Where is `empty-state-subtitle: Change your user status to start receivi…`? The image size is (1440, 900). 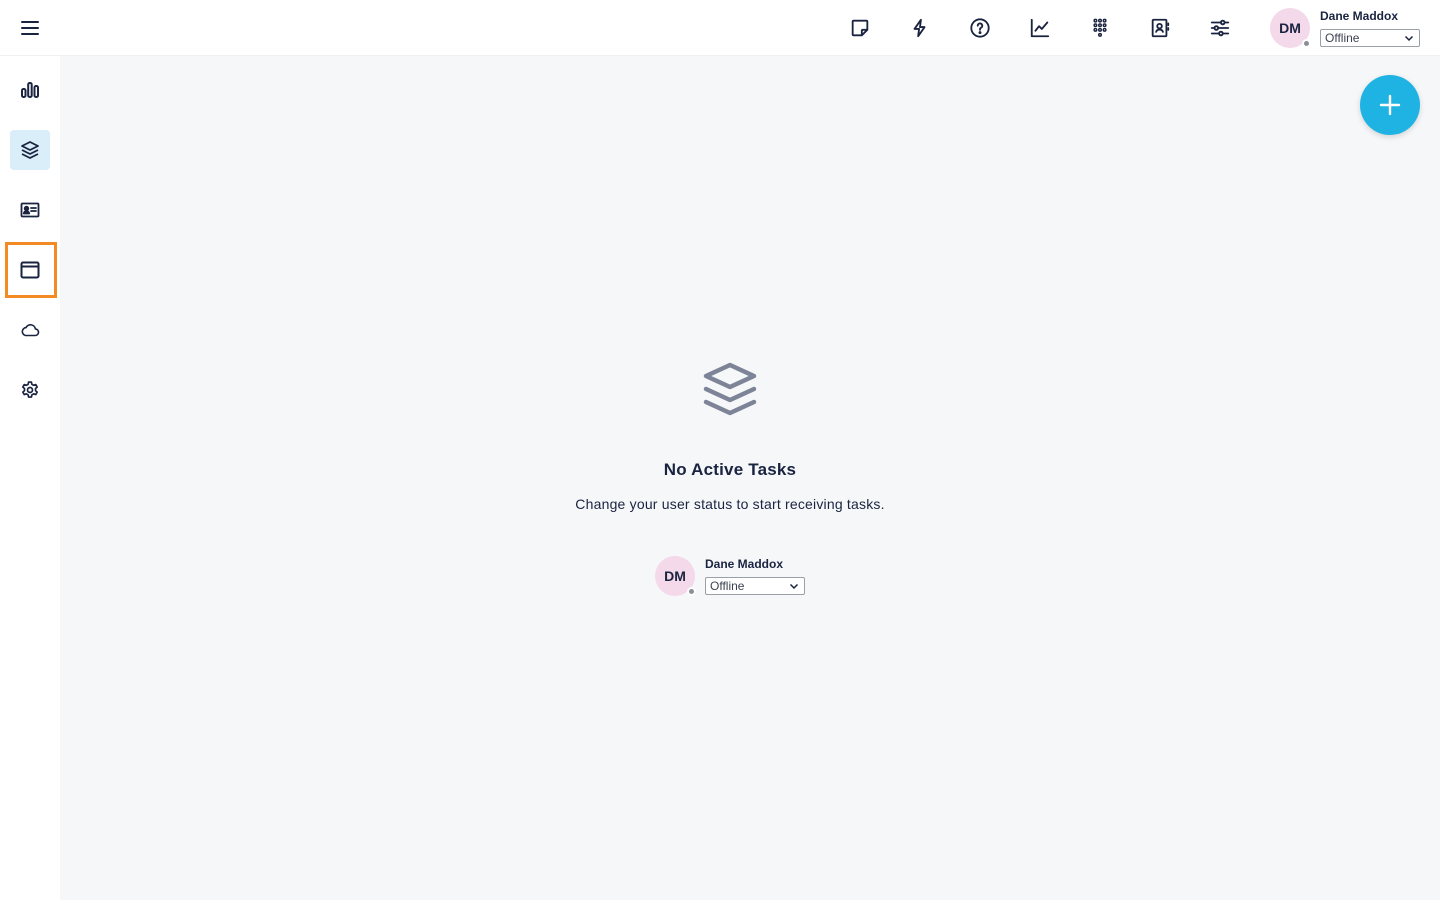 empty-state-subtitle: Change your user status to start receivi… is located at coordinates (730, 504).